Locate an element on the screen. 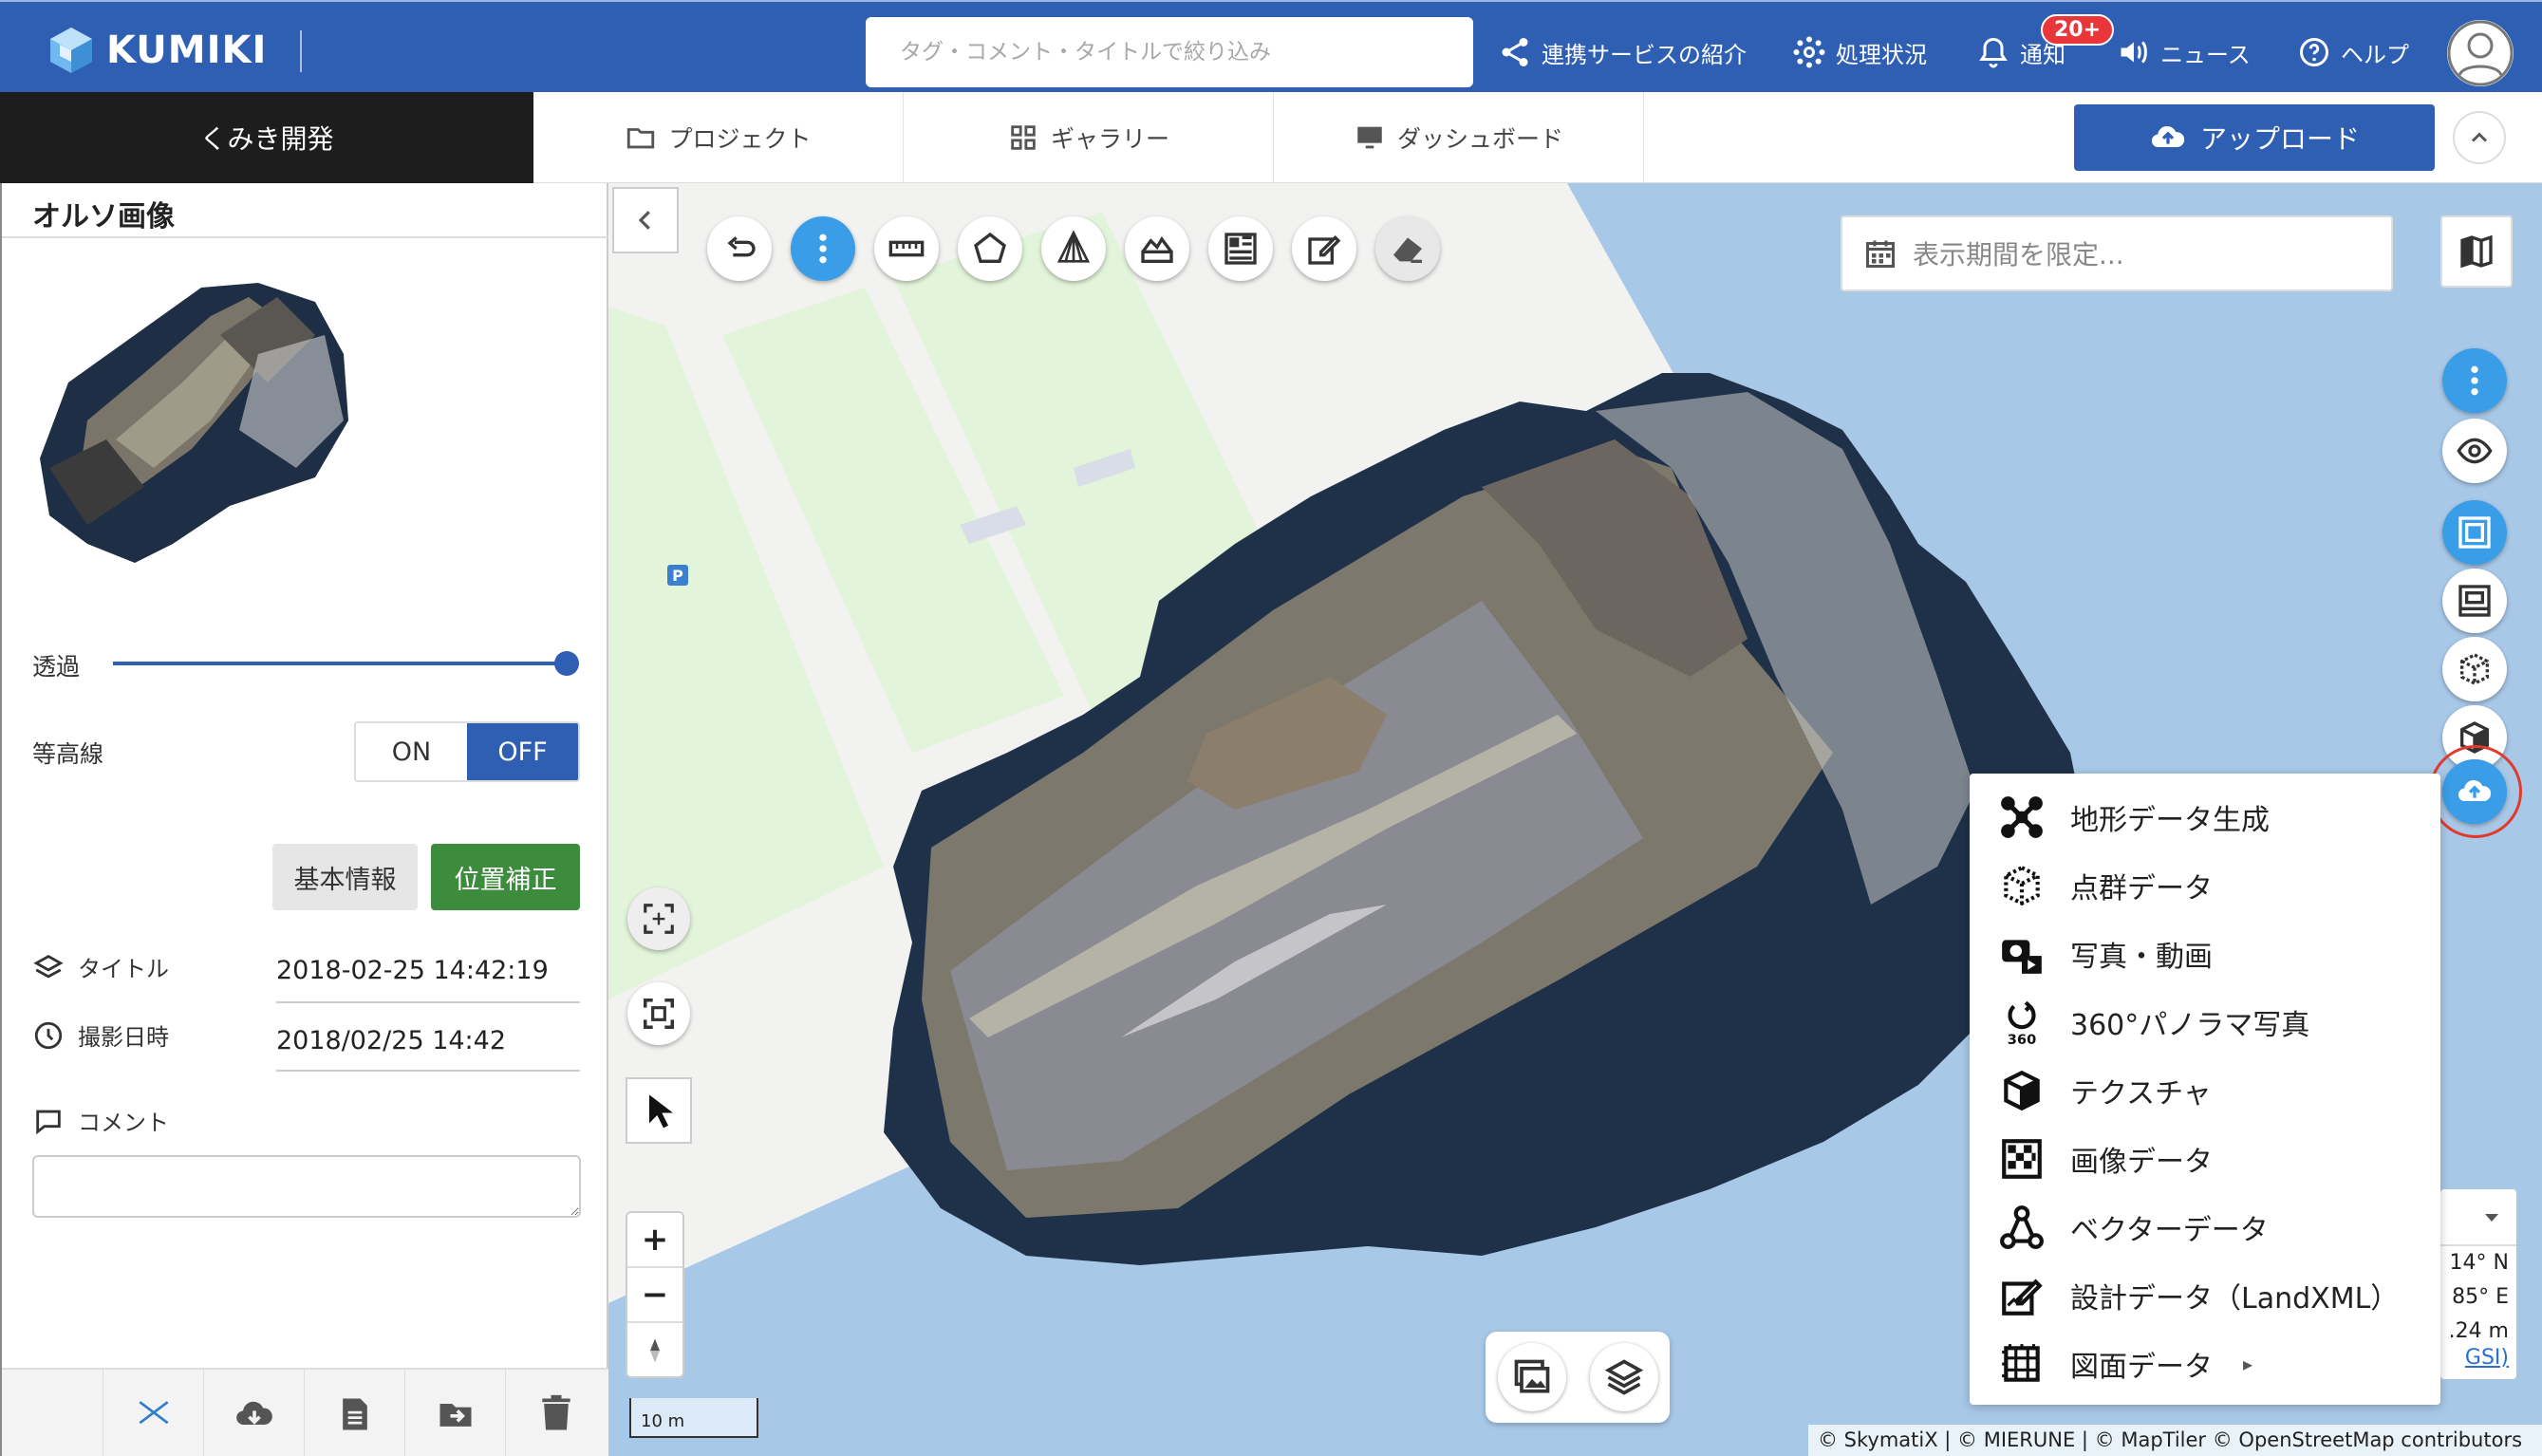  project-name: くみき開発 is located at coordinates (266, 138).